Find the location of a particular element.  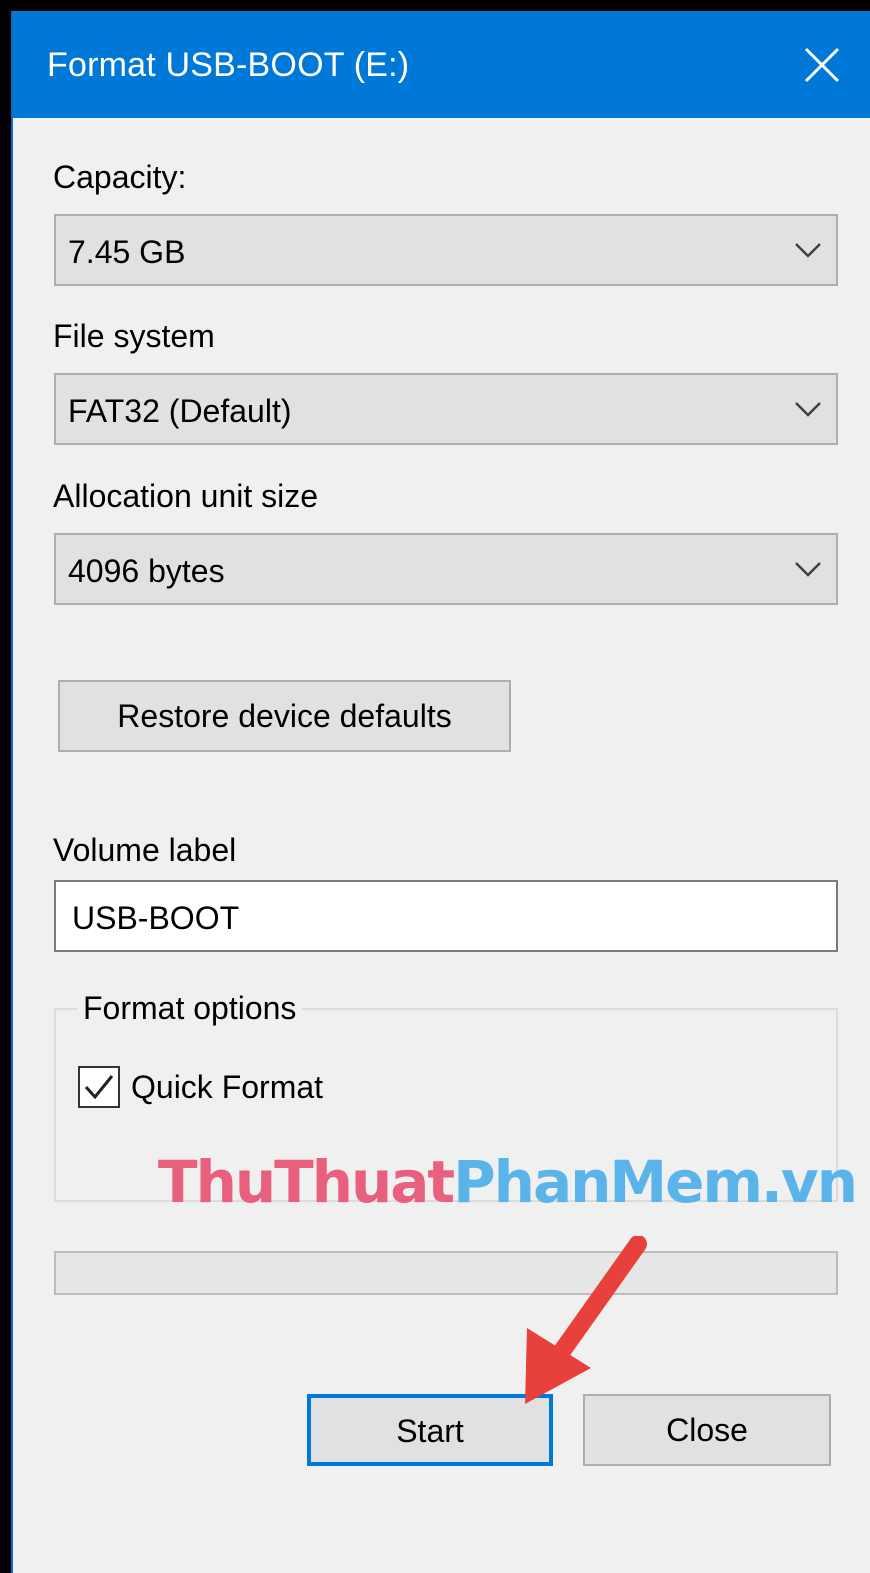

quick-format-checkbox is located at coordinates (99, 1087).